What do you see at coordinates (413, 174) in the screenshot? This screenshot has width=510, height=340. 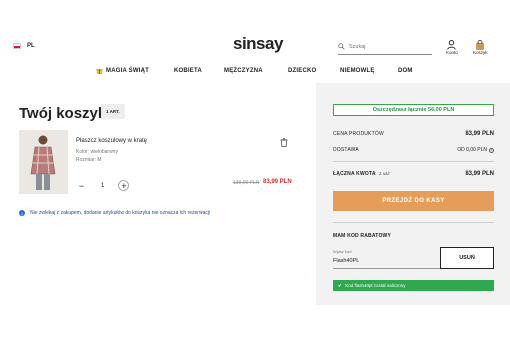 I see `total-row: ŁĄCZNA KWOTA Z VAT 83,99 PLN` at bounding box center [413, 174].